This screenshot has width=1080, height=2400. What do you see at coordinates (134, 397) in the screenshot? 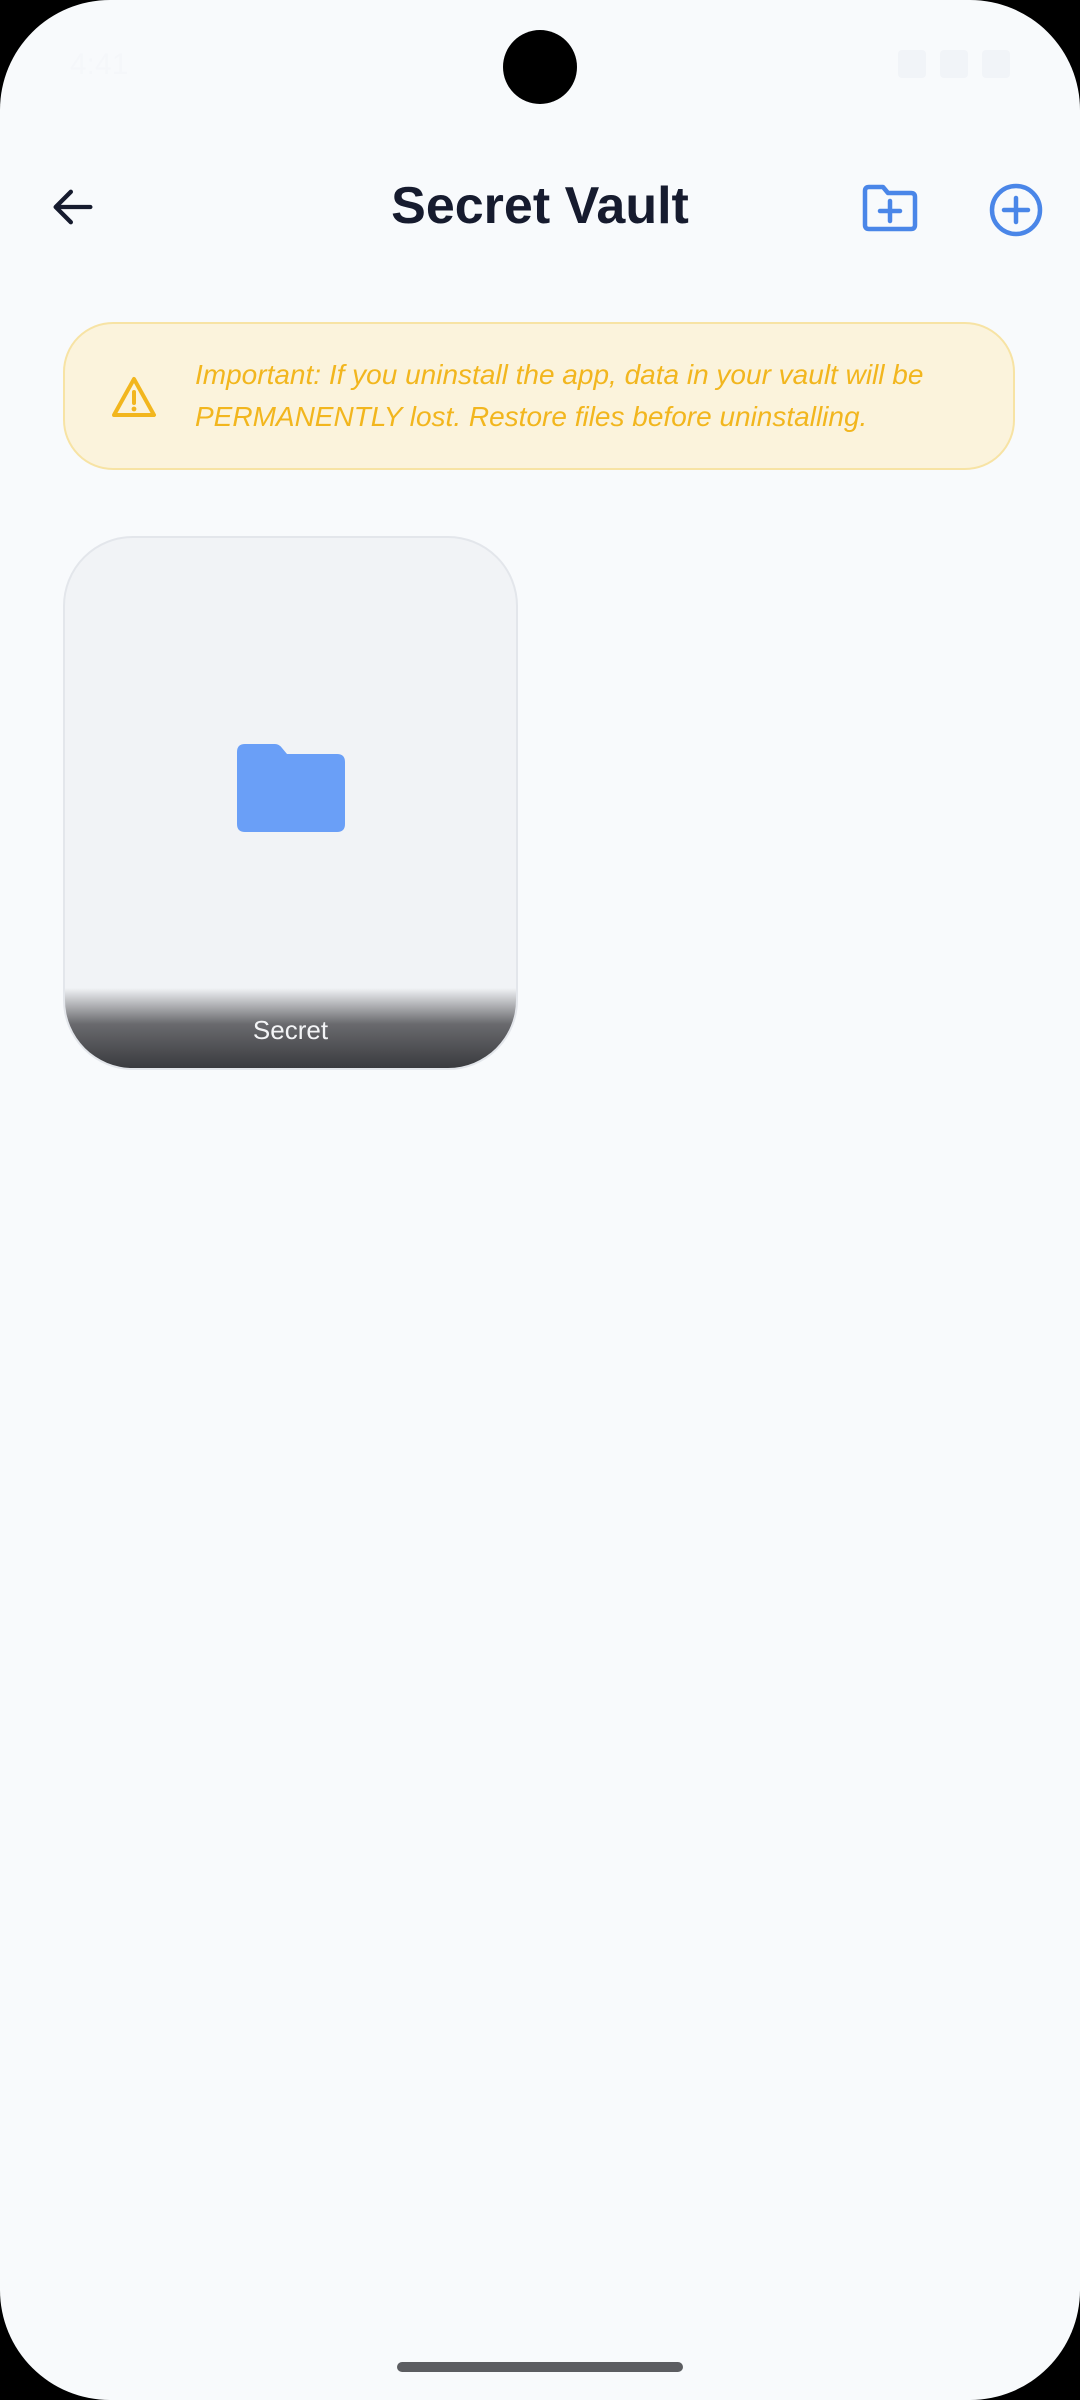
I see `warning-triangle-icon` at bounding box center [134, 397].